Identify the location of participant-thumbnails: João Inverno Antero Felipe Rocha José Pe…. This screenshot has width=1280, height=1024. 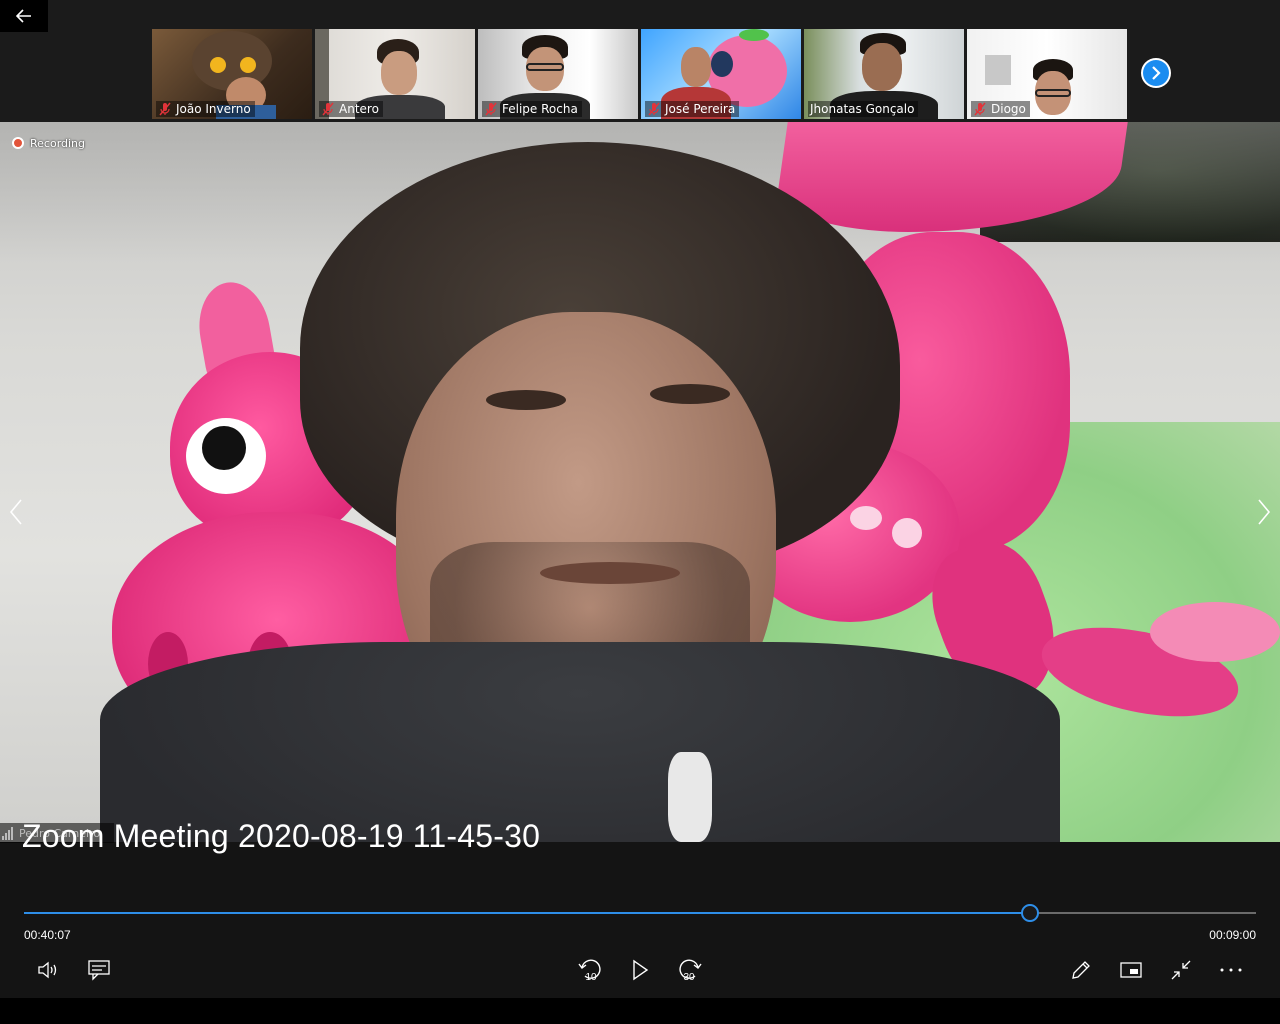
(639, 74).